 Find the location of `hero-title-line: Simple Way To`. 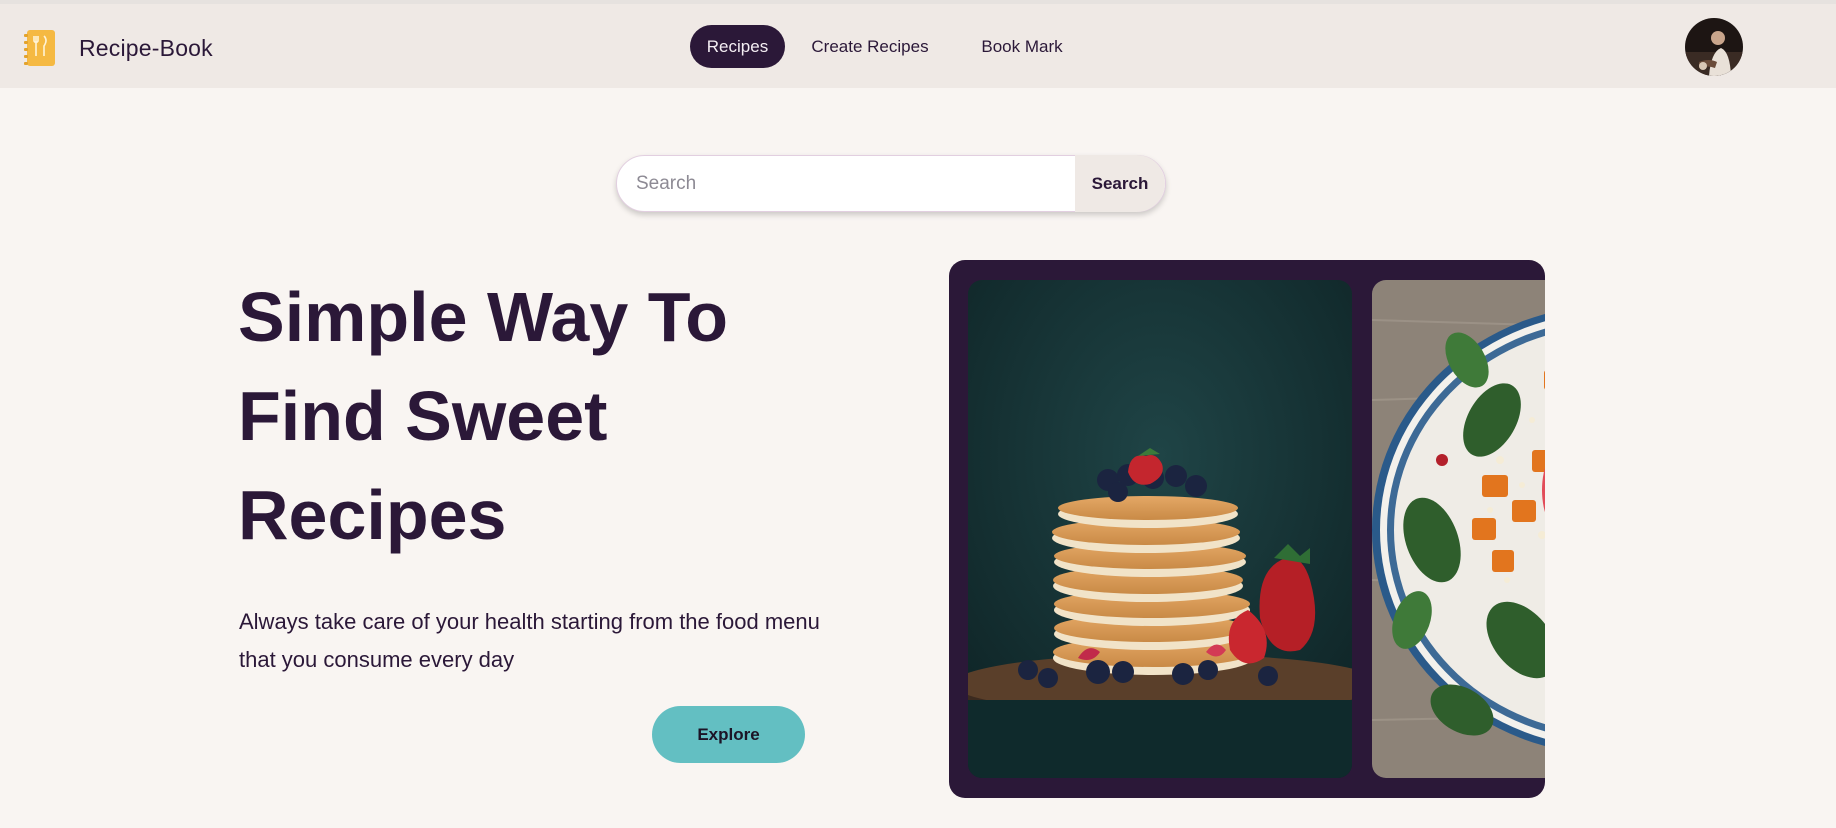

hero-title-line: Simple Way To is located at coordinates (483, 317).